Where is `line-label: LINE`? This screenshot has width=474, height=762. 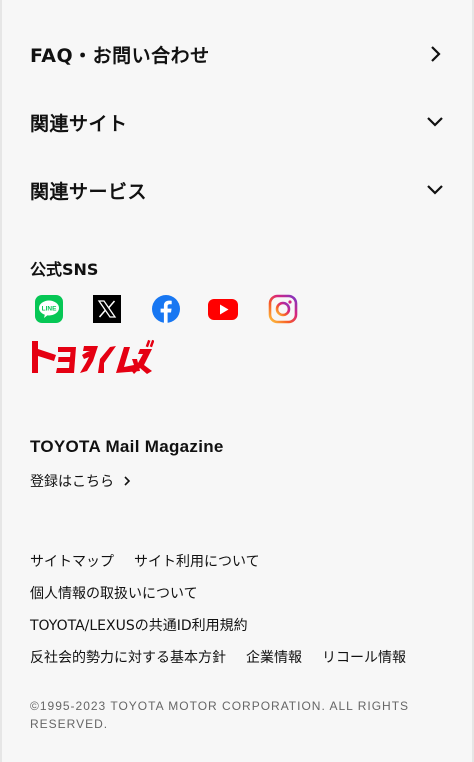 line-label: LINE is located at coordinates (49, 309).